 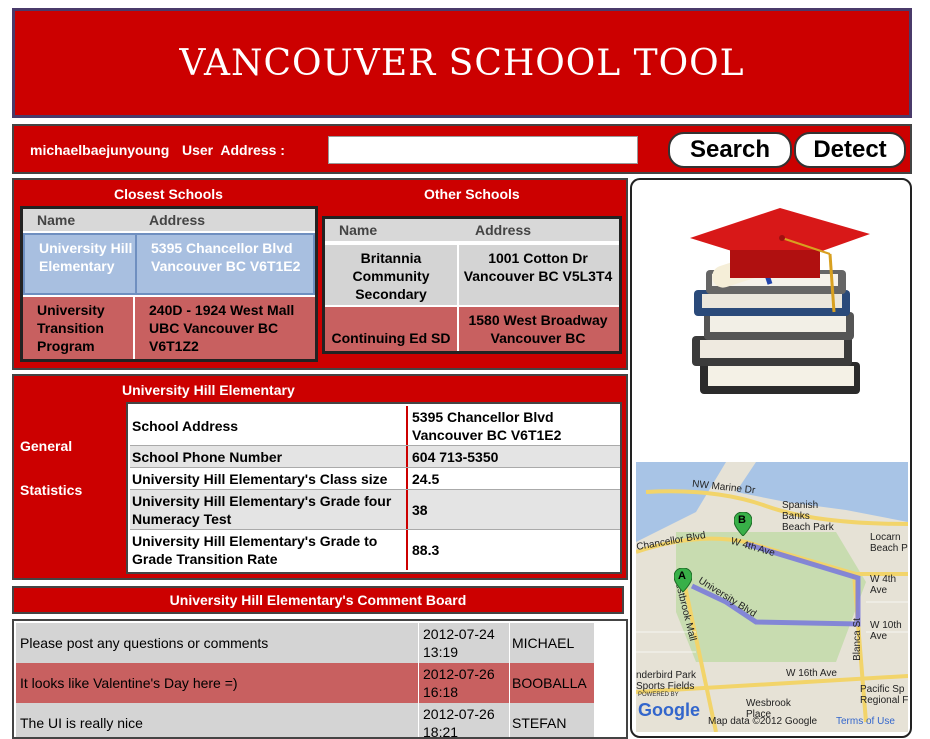 What do you see at coordinates (426, 478) in the screenshot?
I see `stats-value: 24.5` at bounding box center [426, 478].